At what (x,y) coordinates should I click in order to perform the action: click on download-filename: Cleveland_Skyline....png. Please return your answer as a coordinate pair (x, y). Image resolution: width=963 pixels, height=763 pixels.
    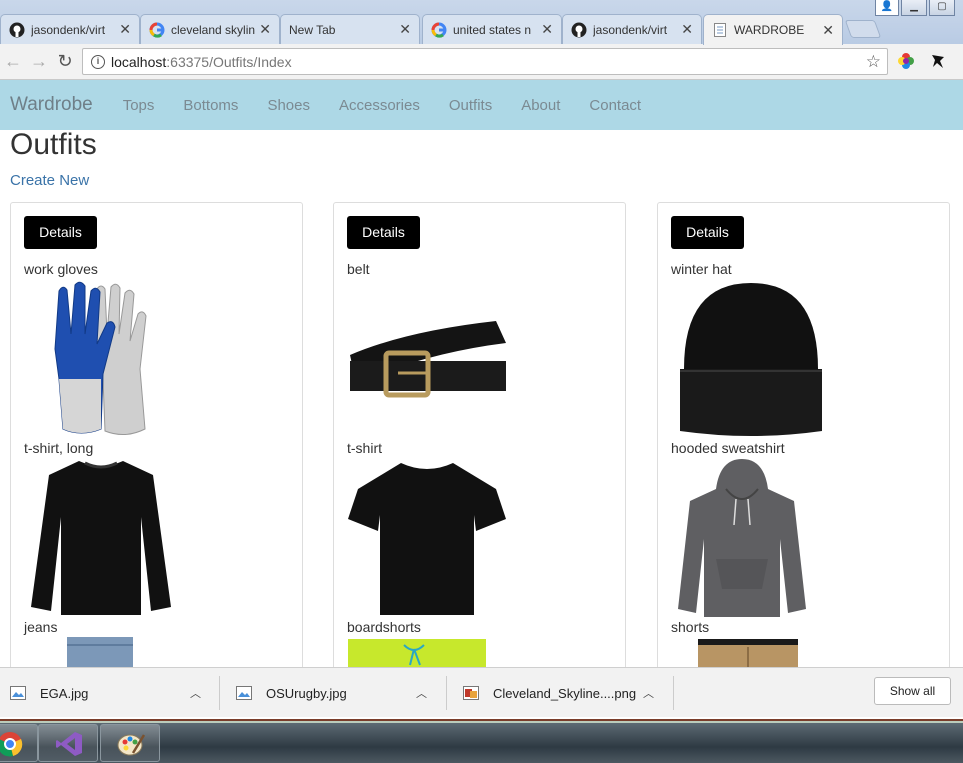
    Looking at the image, I should click on (565, 693).